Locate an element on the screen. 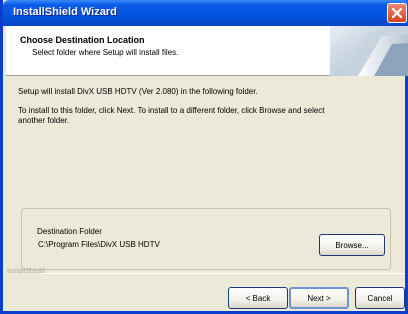 The image size is (408, 314). close-icon is located at coordinates (397, 13).